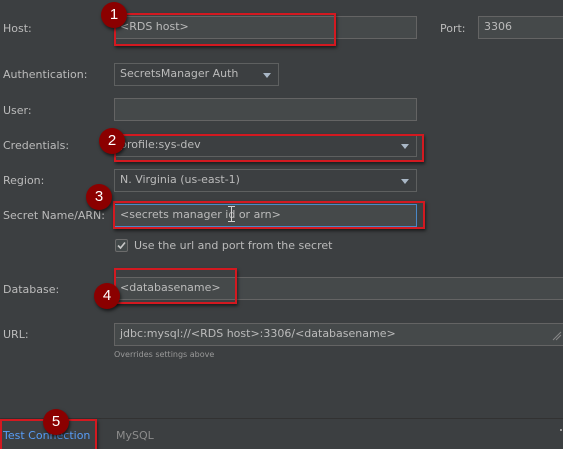 The height and width of the screenshot is (449, 563). What do you see at coordinates (557, 336) in the screenshot?
I see `expand-icon` at bounding box center [557, 336].